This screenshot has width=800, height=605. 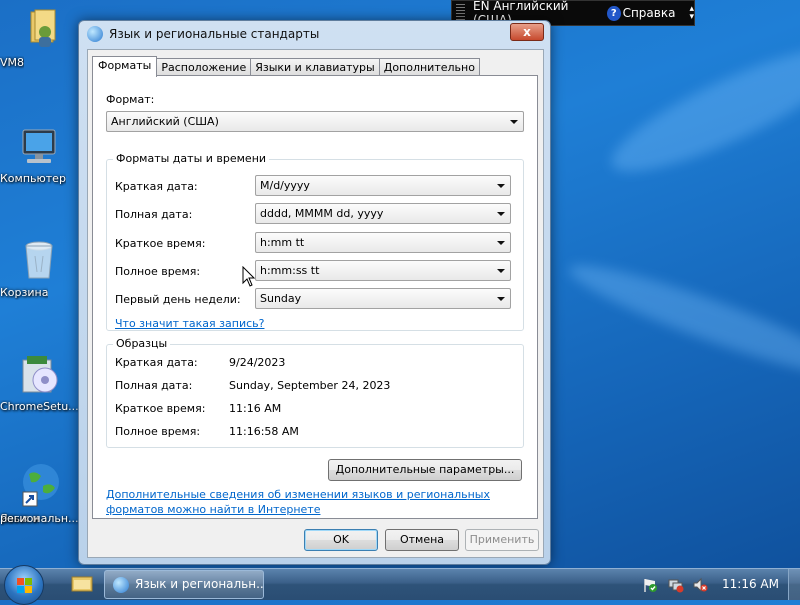 I want to click on sample-long-date-value: Sunday, September 24, 2023, so click(x=310, y=385).